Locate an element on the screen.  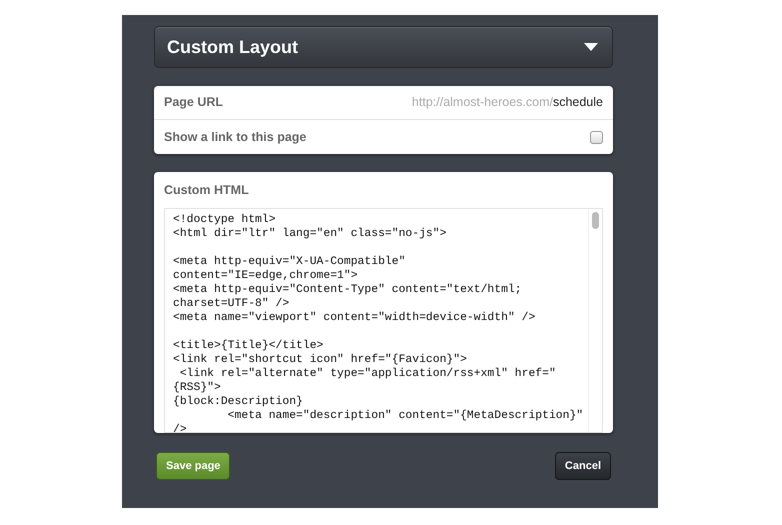
checkbox-label: Show a link to this page is located at coordinates (235, 137).